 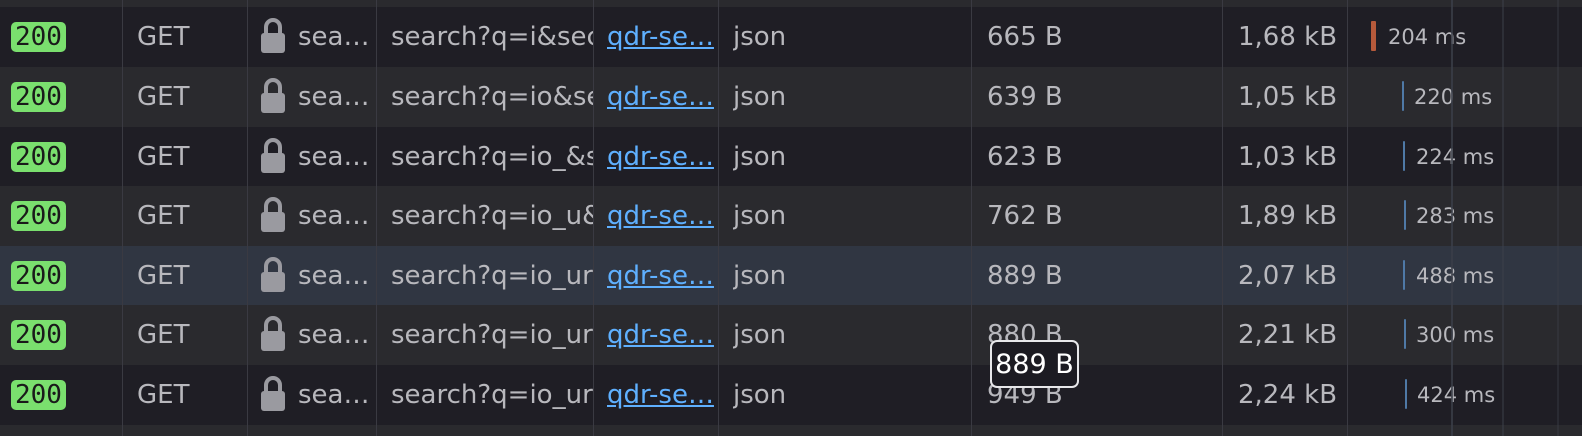 I want to click on transferred-cell: 639 B, so click(x=1025, y=97).